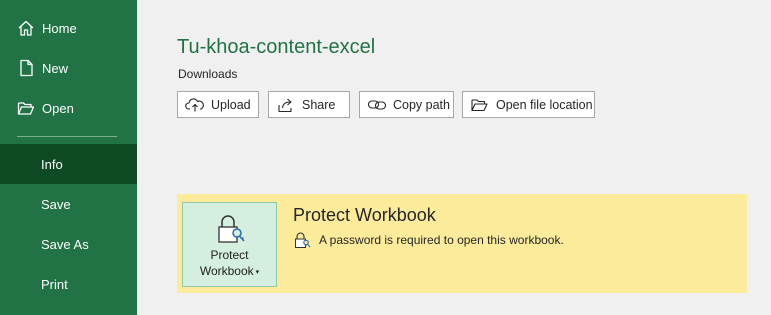 This screenshot has width=771, height=315. I want to click on sidebar-divider, so click(67, 136).